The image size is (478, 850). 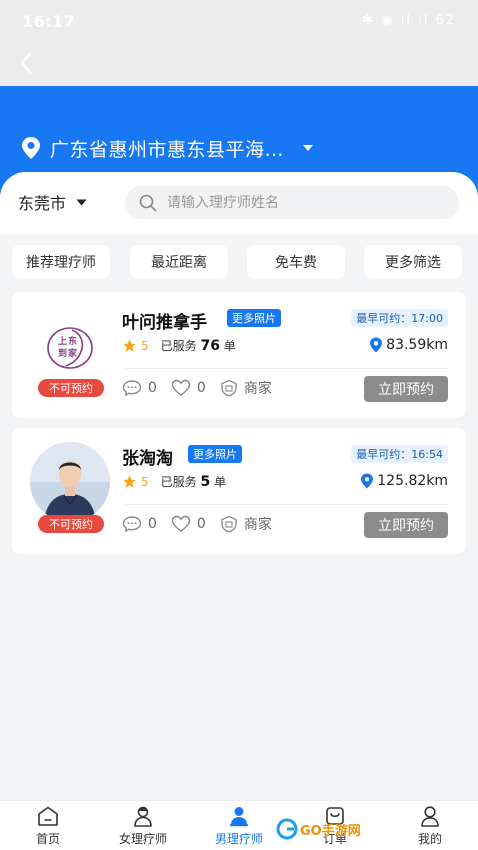 I want to click on rating: 5 已服务 76 单, so click(x=179, y=345).